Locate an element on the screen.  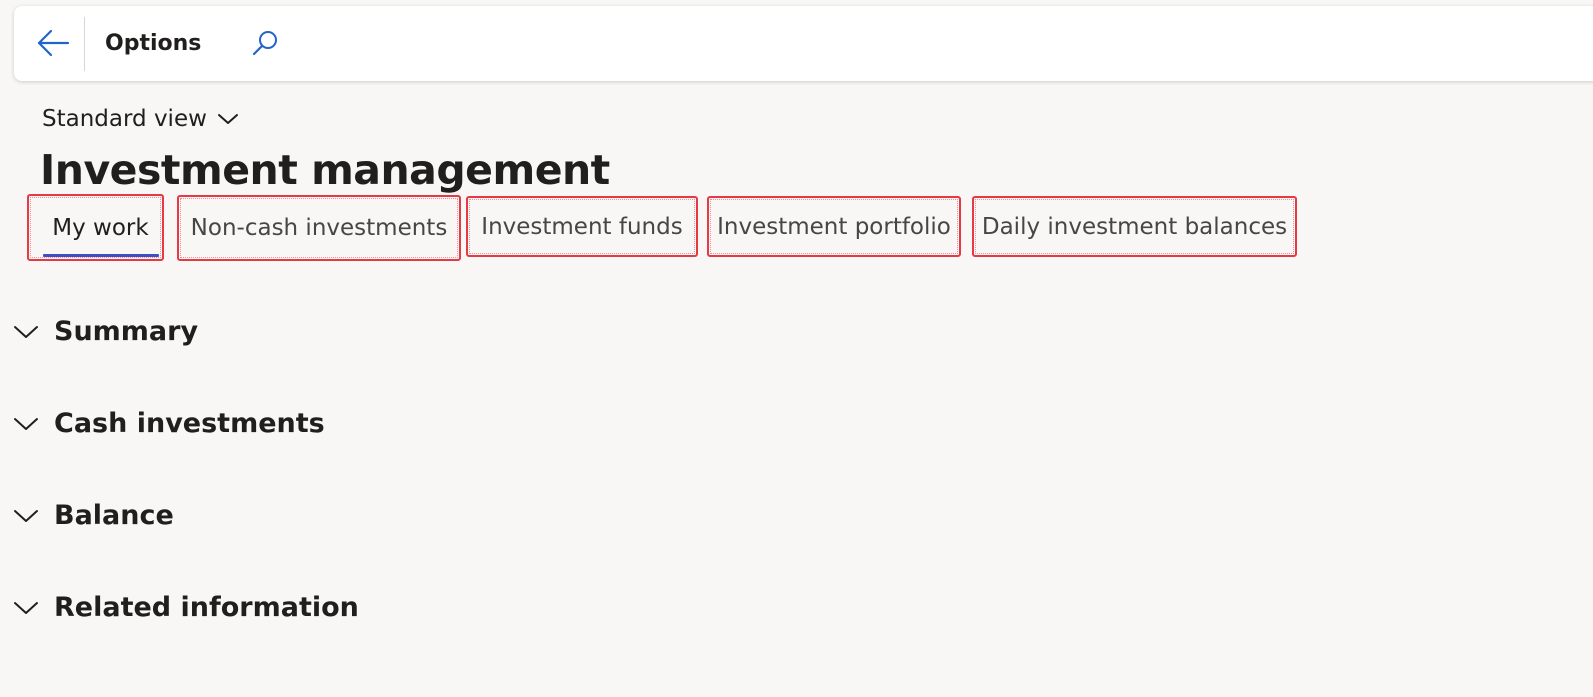
divider is located at coordinates (84, 44).